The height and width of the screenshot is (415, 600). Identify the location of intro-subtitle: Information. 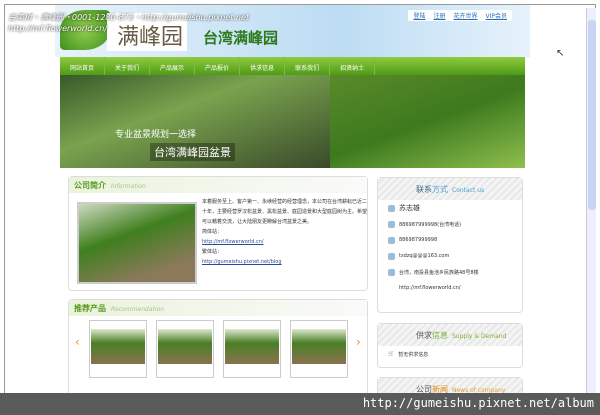
(128, 186).